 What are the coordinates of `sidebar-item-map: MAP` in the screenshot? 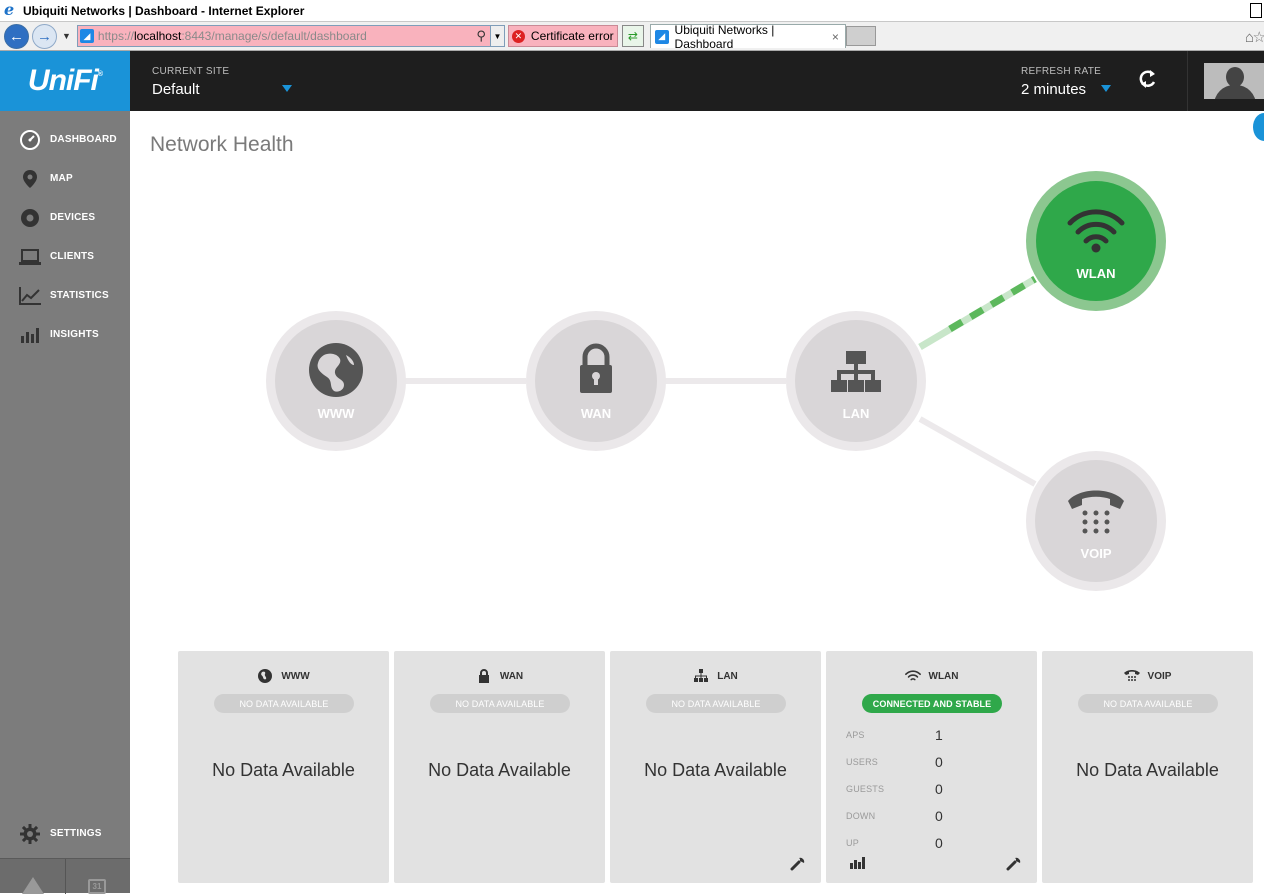 It's located at (65, 178).